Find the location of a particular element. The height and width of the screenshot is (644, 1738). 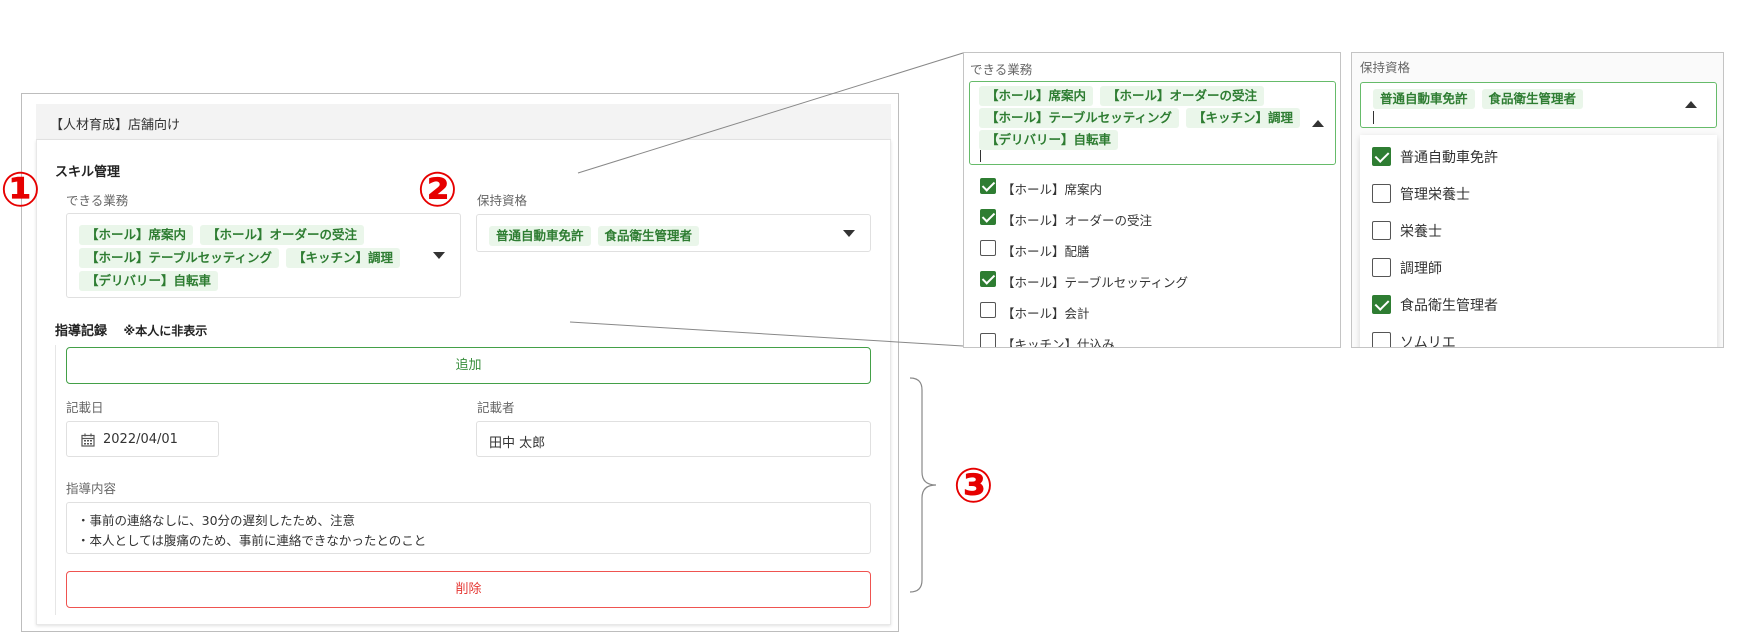

zoom-duties-label: できる業務 is located at coordinates (1001, 69).